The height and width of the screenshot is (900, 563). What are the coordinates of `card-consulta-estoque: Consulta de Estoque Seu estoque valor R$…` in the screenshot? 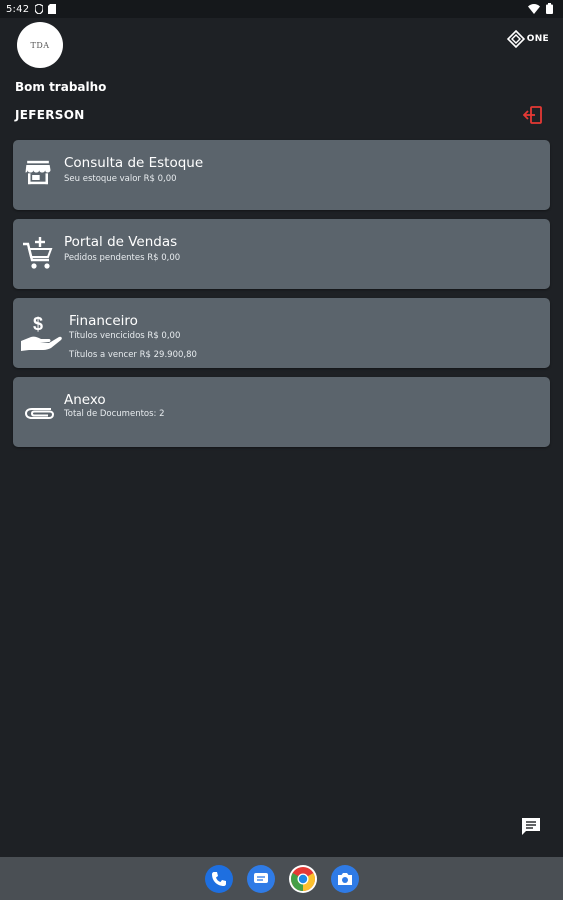 It's located at (281, 175).